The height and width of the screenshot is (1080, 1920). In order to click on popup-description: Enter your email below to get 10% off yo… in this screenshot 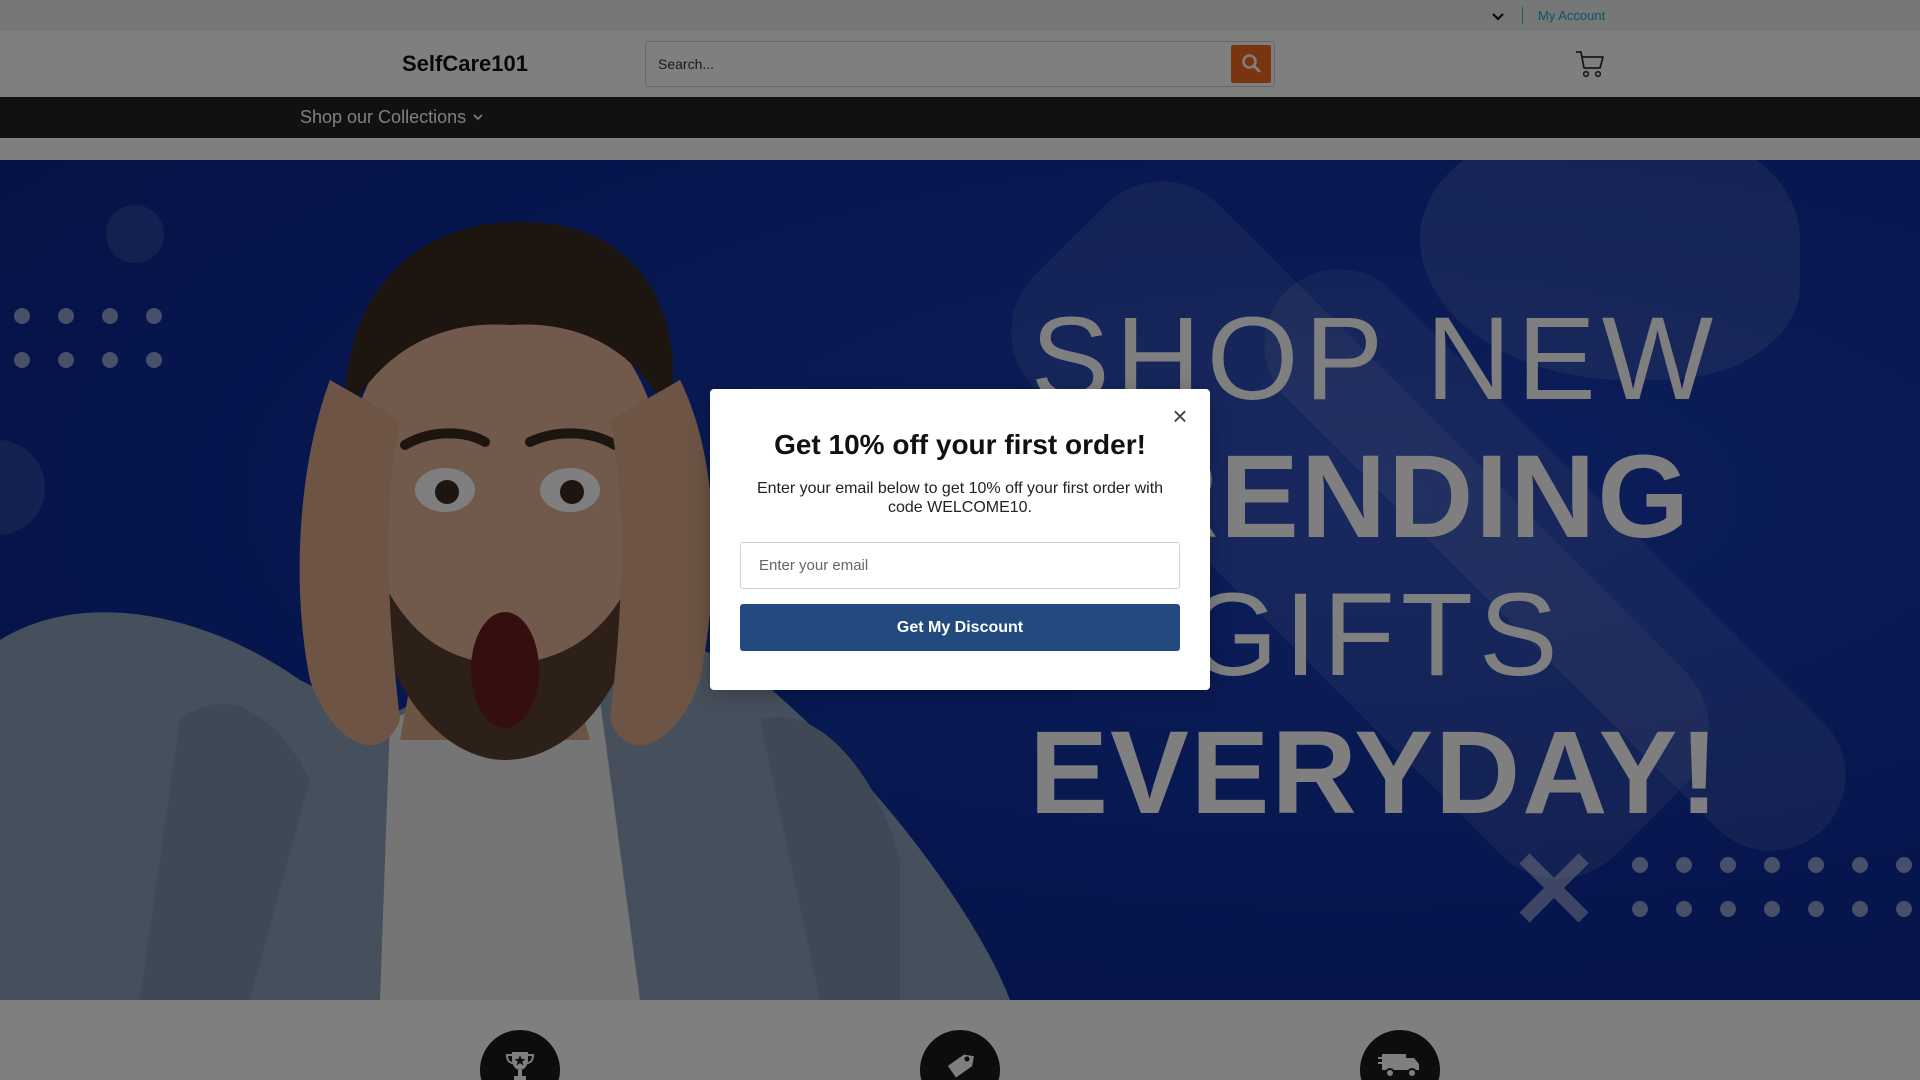, I will do `click(960, 498)`.